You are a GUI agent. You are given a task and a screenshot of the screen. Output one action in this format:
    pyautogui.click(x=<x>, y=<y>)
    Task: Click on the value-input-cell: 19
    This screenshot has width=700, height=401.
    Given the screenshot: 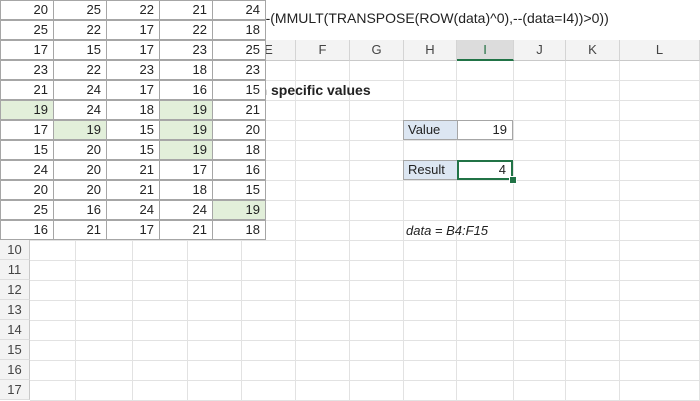 What is the action you would take?
    pyautogui.click(x=485, y=130)
    